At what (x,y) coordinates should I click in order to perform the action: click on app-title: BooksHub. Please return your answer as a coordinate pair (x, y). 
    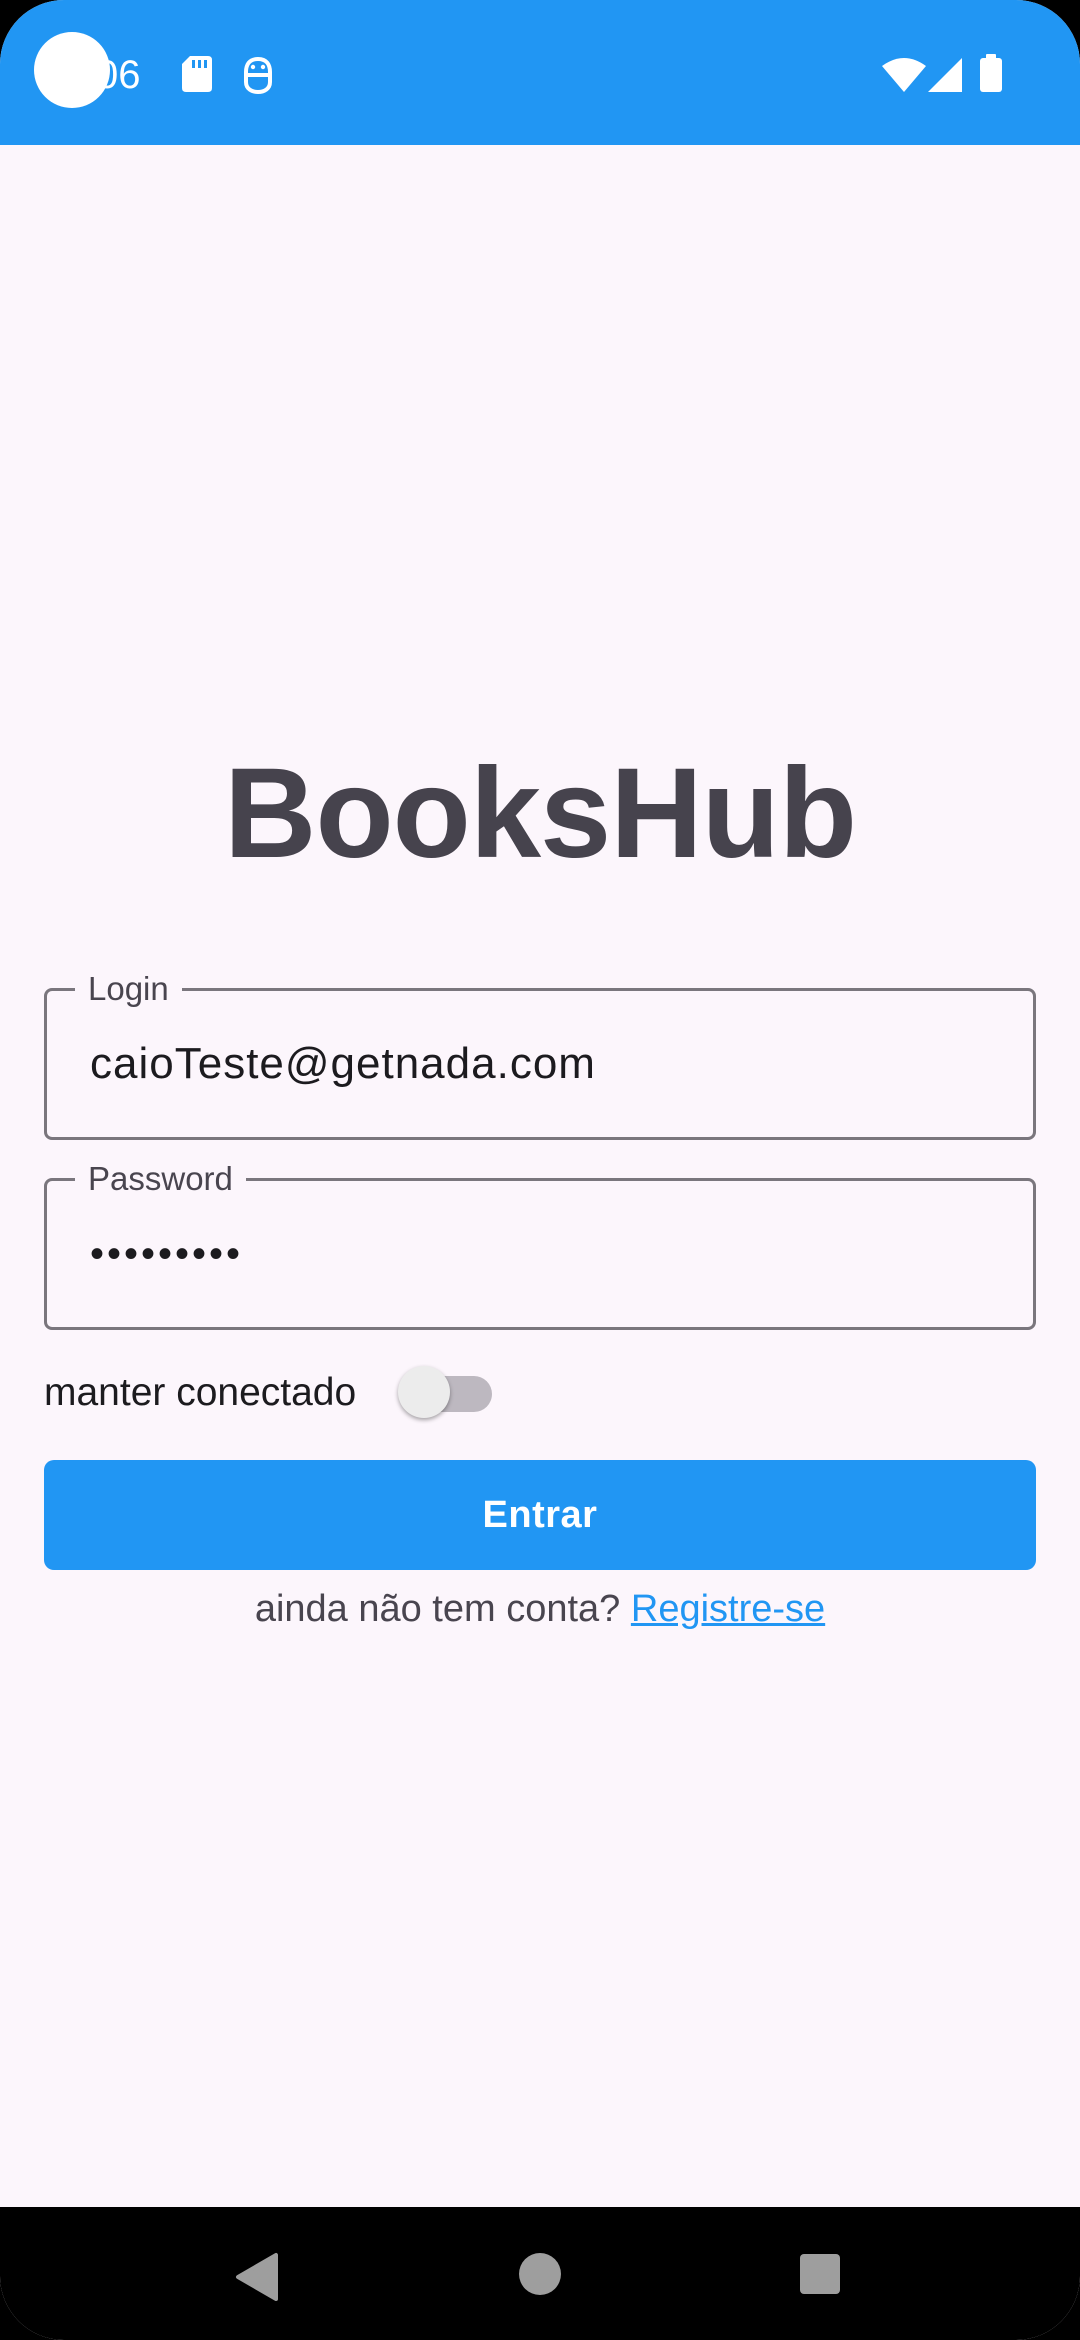
    Looking at the image, I should click on (540, 813).